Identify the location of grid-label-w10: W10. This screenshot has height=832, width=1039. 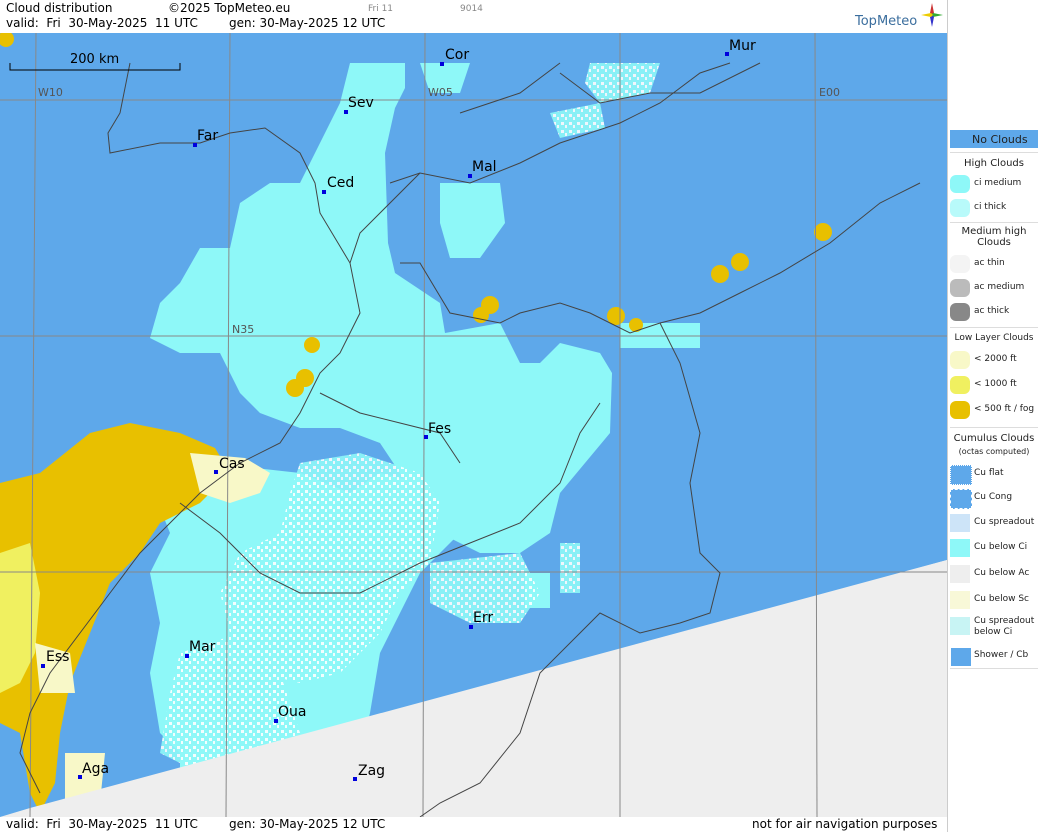
(50, 92).